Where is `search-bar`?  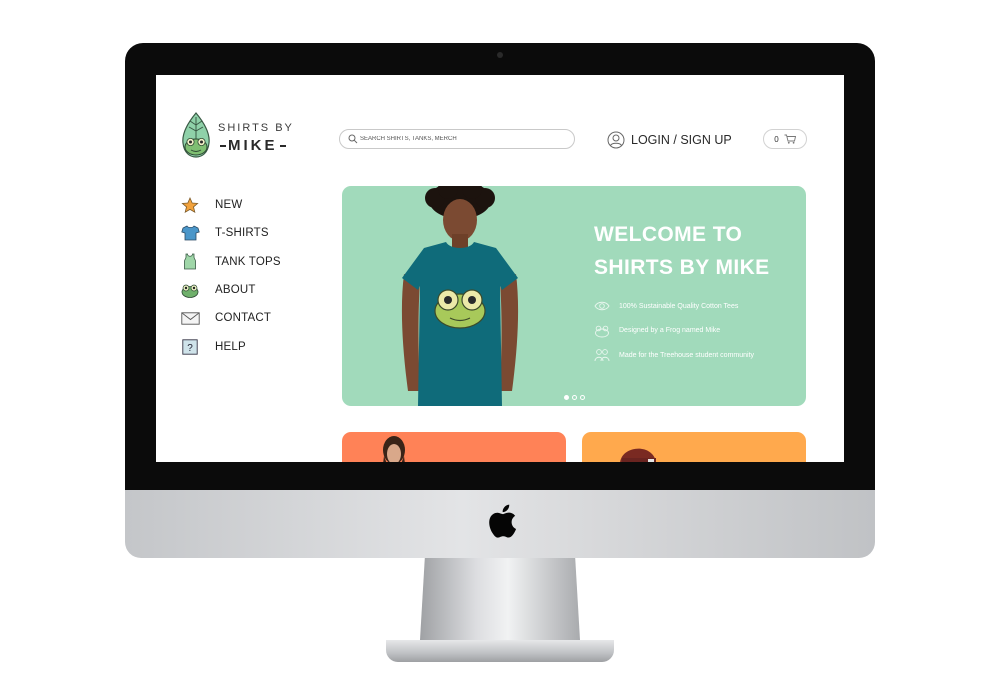 search-bar is located at coordinates (457, 139).